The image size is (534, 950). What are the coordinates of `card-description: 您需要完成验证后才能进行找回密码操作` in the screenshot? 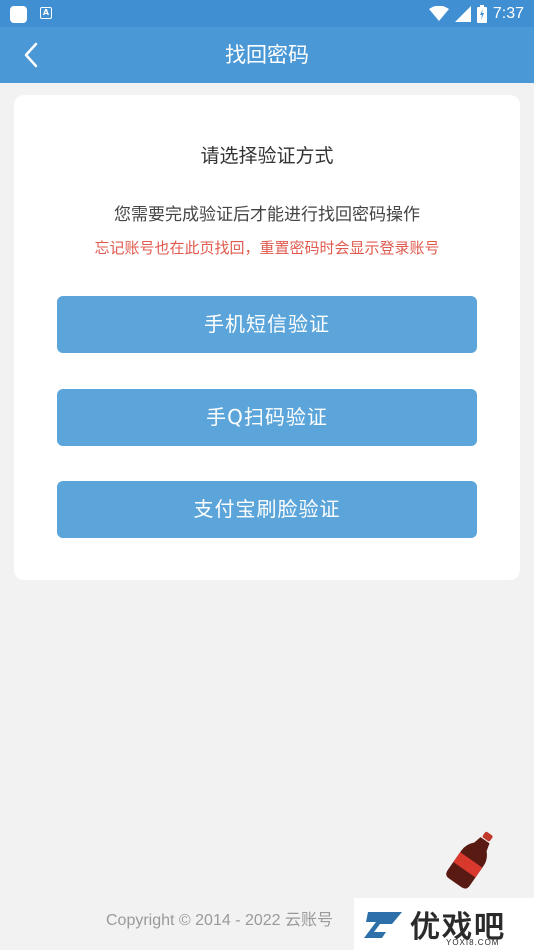 It's located at (267, 215).